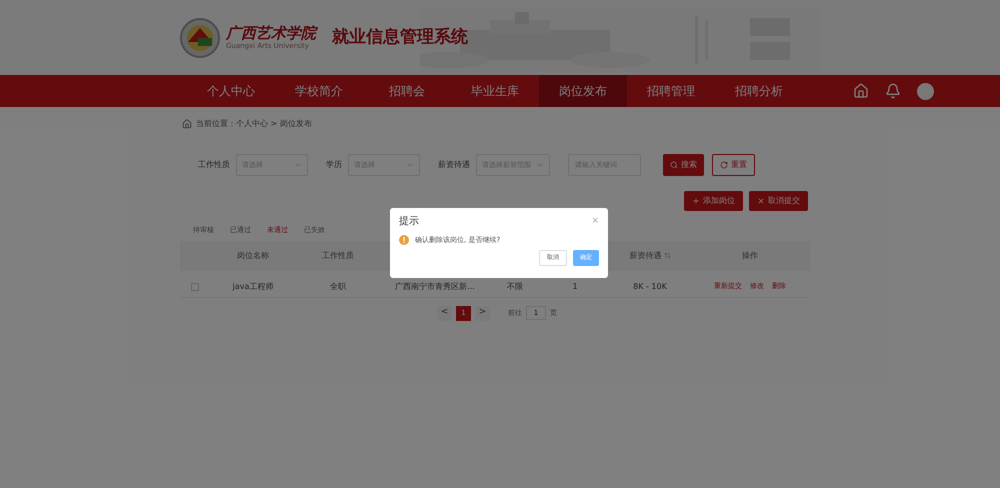  I want to click on school-name: 广西艺术学院, so click(271, 33).